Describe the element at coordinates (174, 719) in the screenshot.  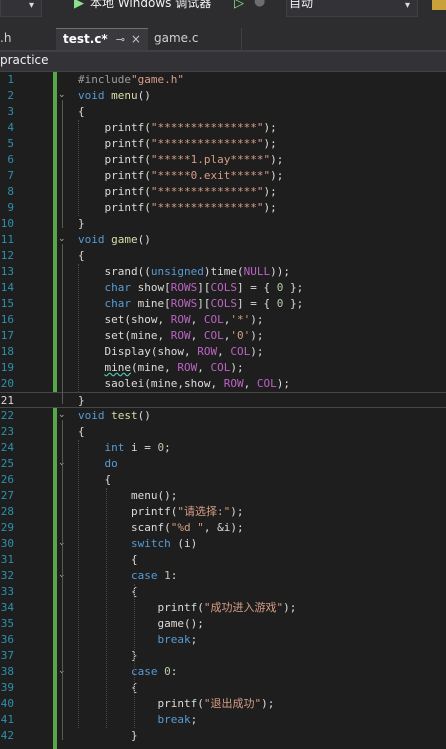
I see `code-token: break` at that location.